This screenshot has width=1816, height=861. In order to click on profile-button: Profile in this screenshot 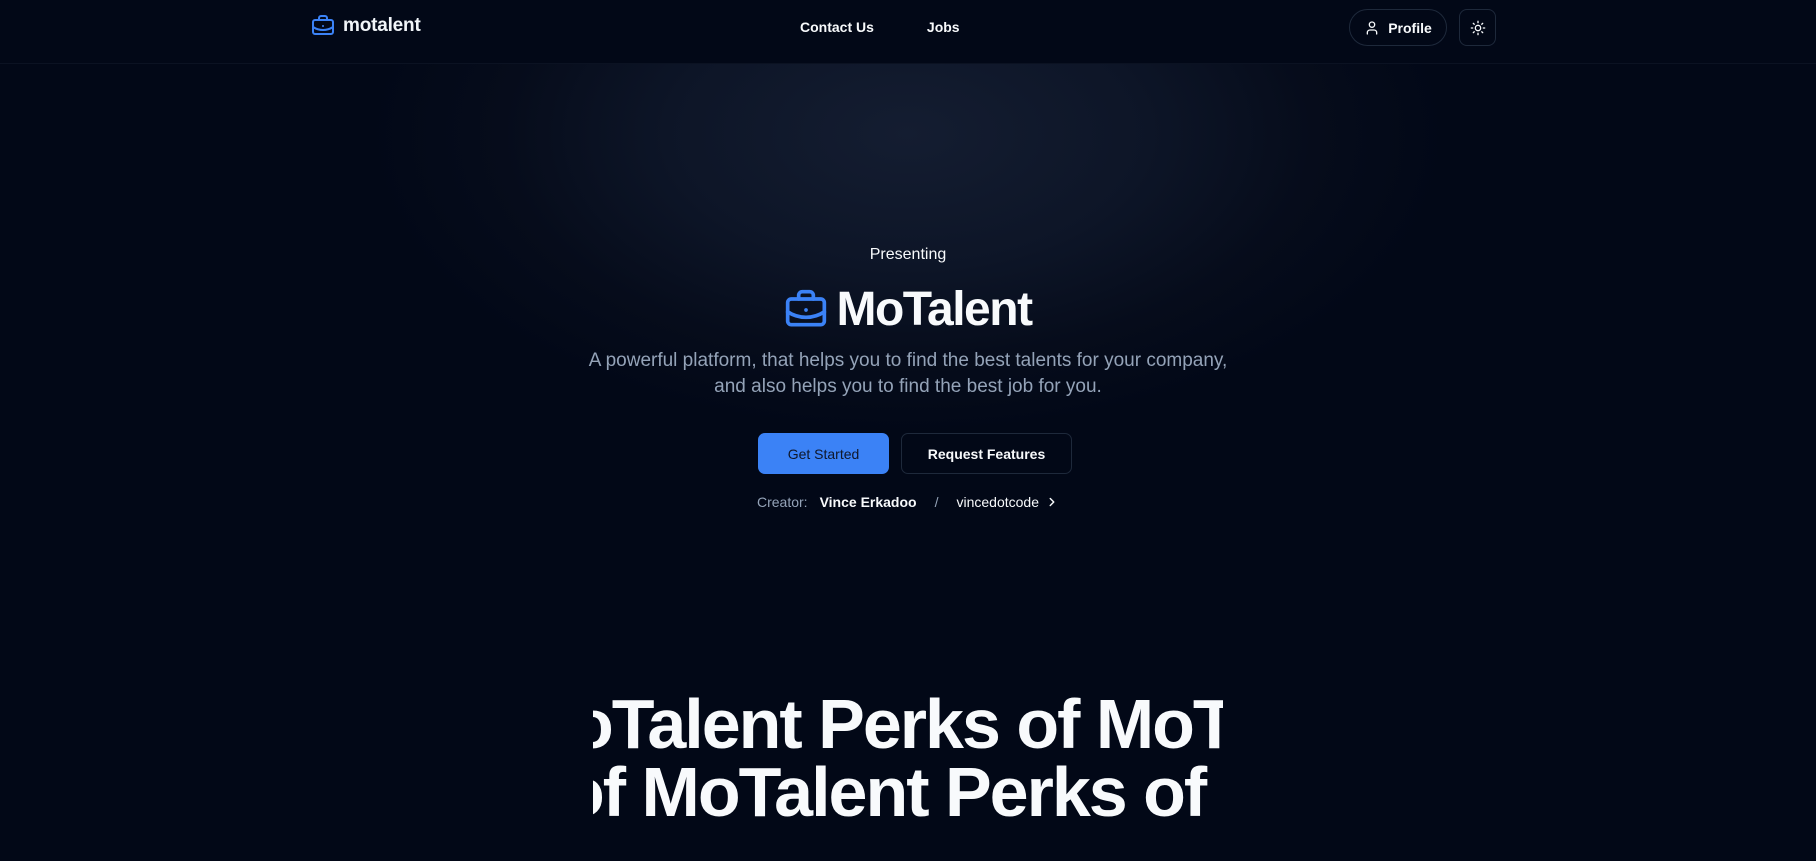, I will do `click(1398, 27)`.